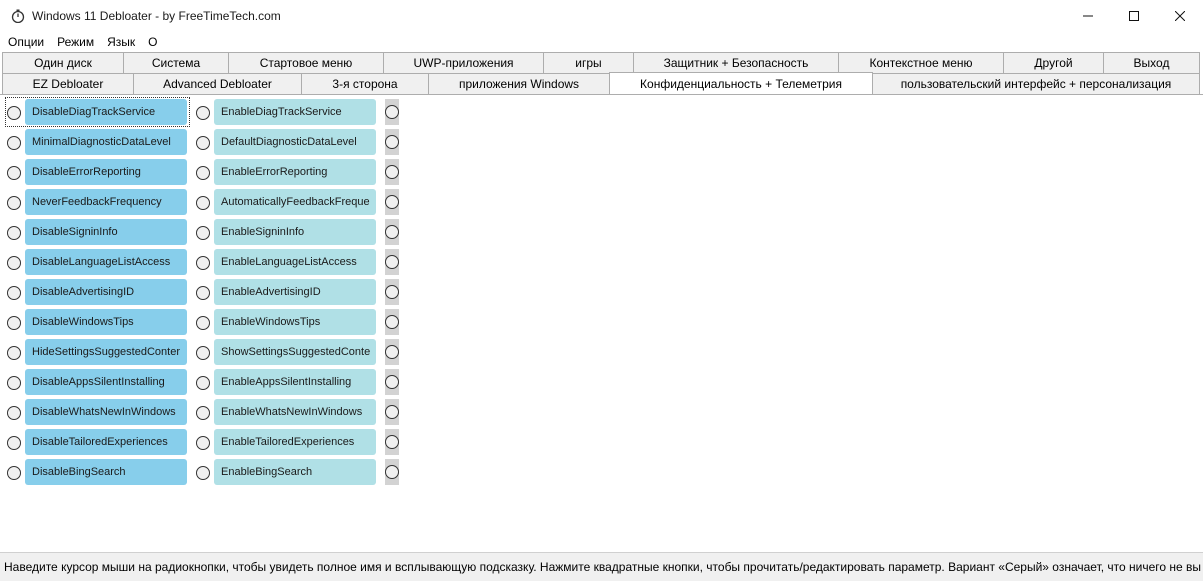 The height and width of the screenshot is (581, 1203). What do you see at coordinates (106, 322) in the screenshot?
I see `disable-option-button: DisableWindowsTips` at bounding box center [106, 322].